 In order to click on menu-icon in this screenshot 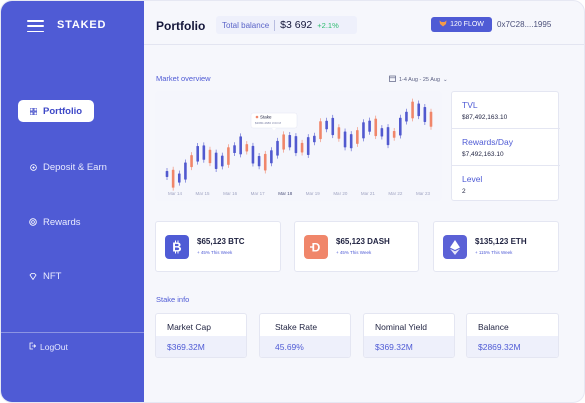, I will do `click(35, 26)`.